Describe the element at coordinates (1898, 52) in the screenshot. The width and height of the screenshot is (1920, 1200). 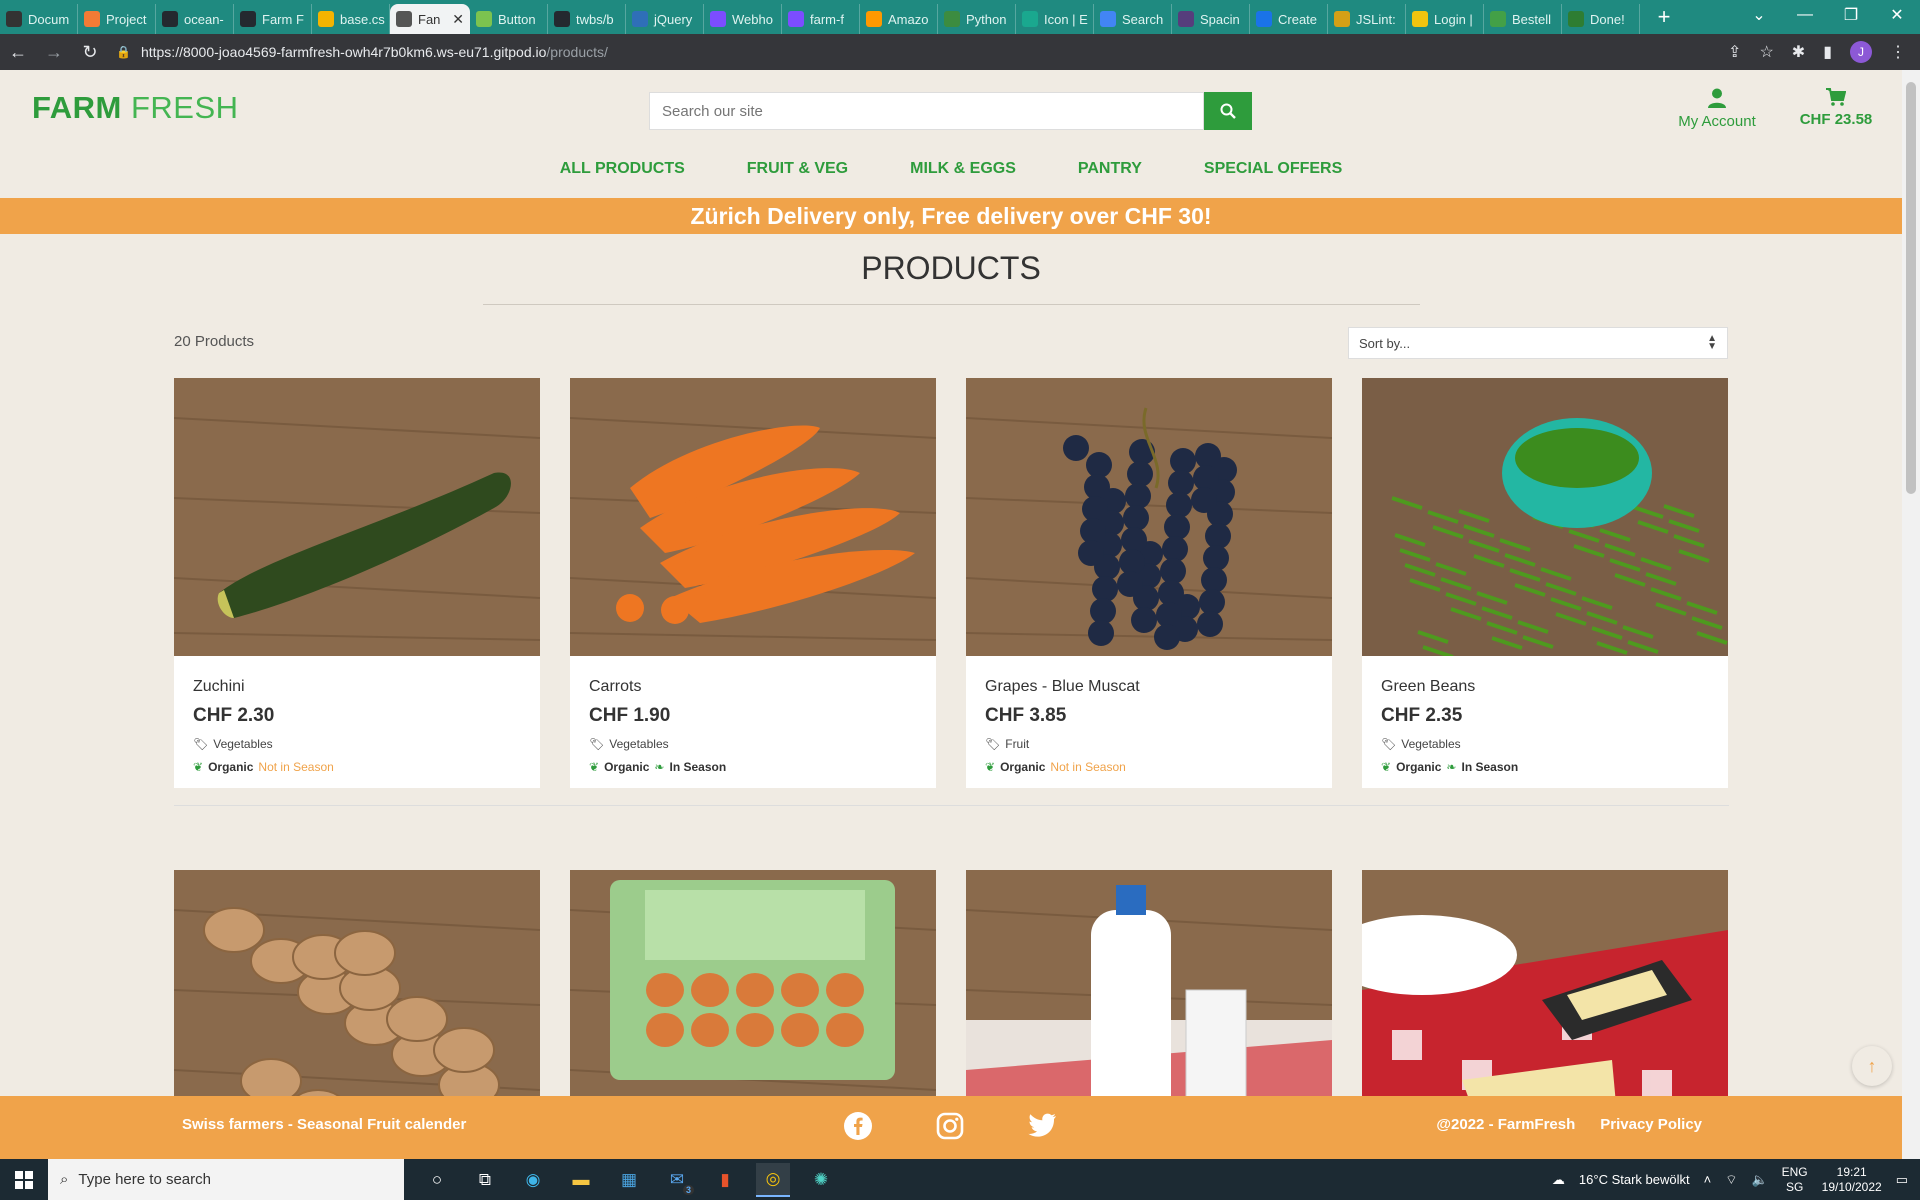
I see `browser-menu-icon: ⋮` at that location.